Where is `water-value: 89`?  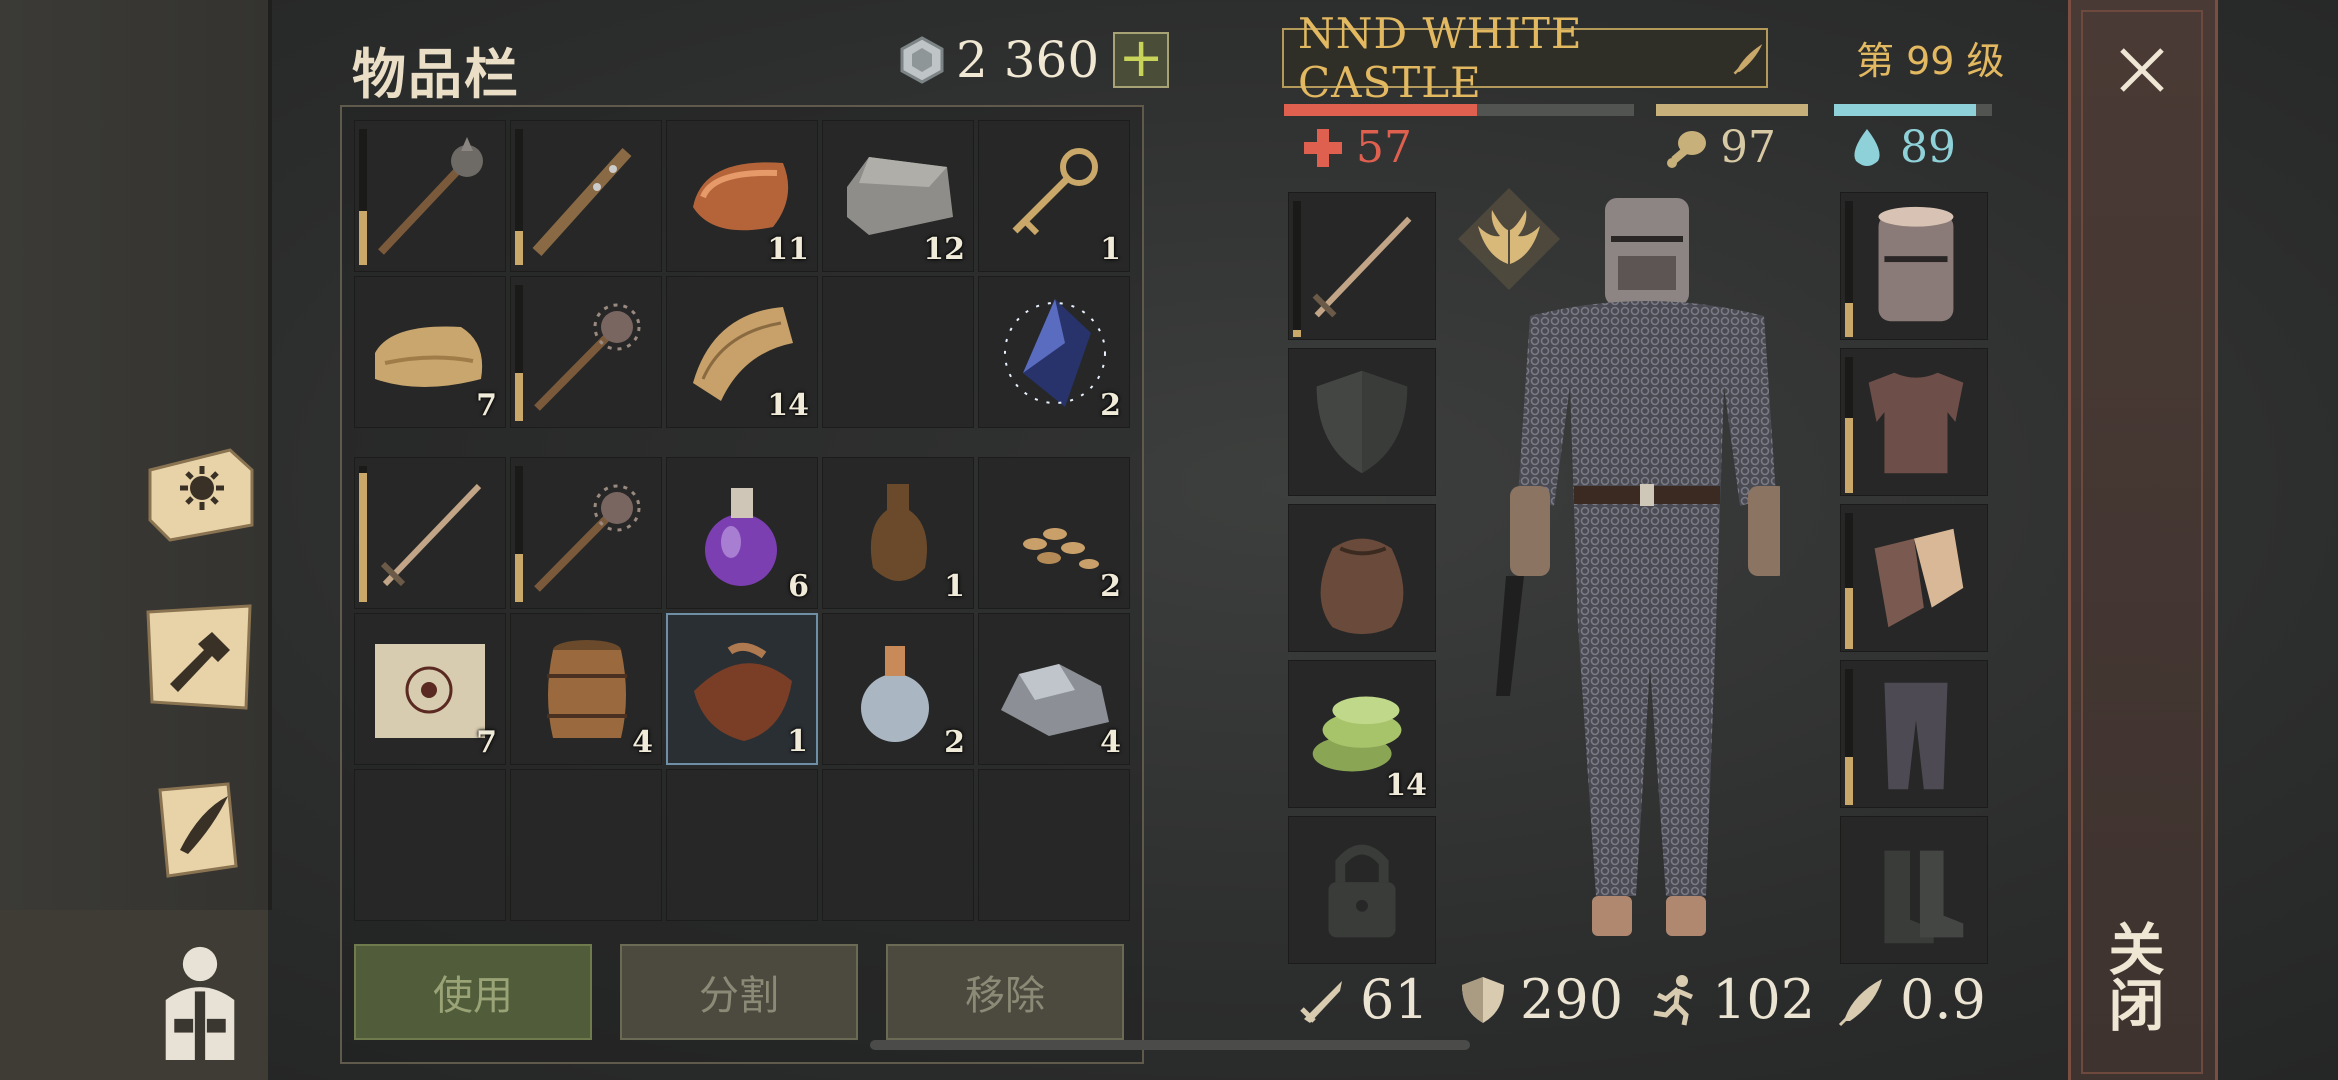
water-value: 89 is located at coordinates (1928, 147).